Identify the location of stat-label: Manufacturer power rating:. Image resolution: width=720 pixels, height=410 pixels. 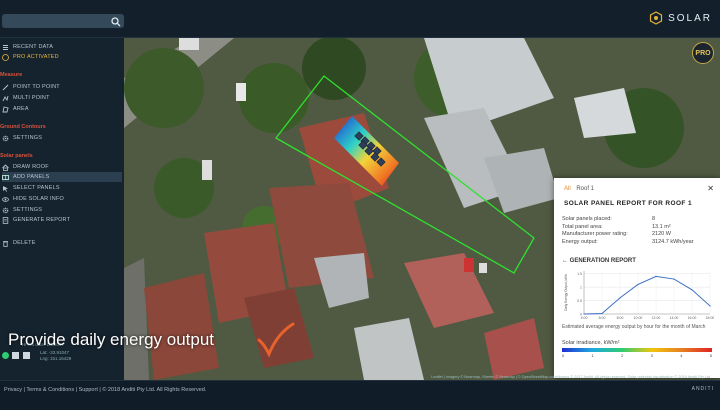
(595, 234).